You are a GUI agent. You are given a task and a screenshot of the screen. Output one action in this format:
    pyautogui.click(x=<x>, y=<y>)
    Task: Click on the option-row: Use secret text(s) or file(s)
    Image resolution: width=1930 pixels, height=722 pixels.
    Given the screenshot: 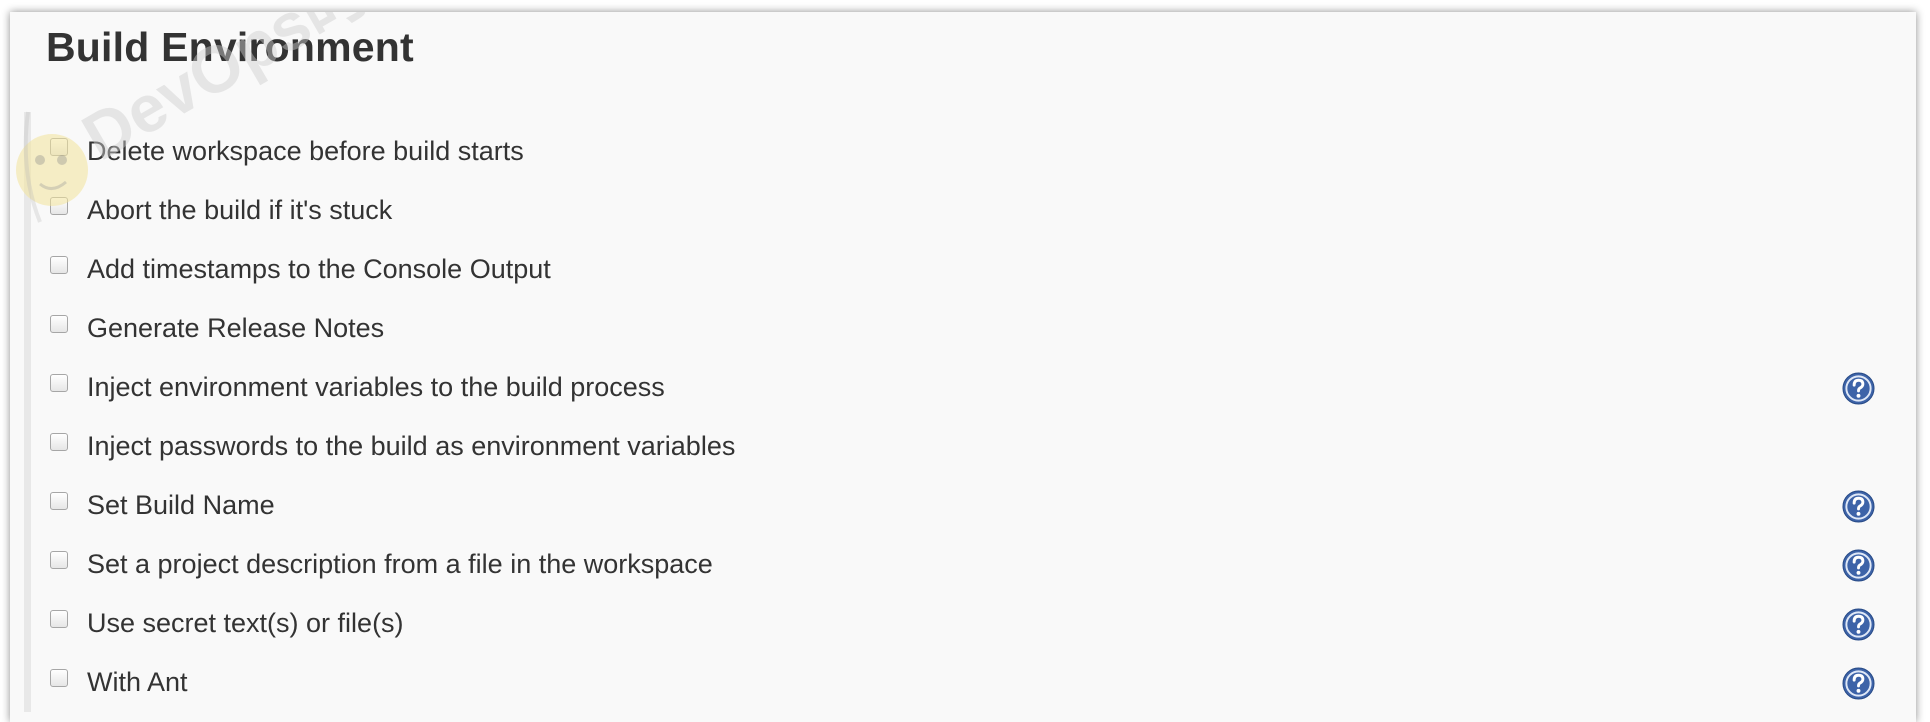 What is the action you would take?
    pyautogui.click(x=963, y=623)
    